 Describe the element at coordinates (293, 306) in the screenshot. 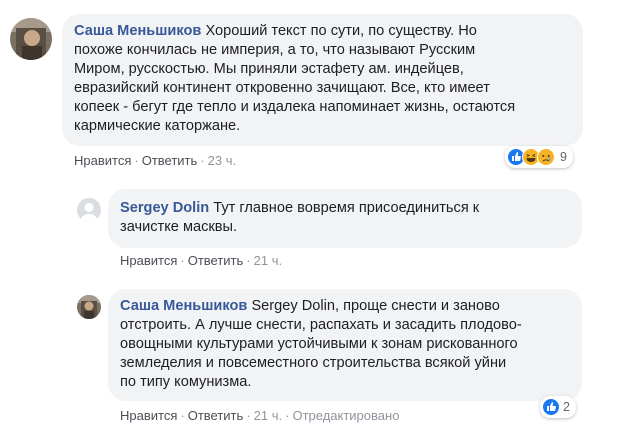

I see `mention-link: Sergey Dolin` at that location.